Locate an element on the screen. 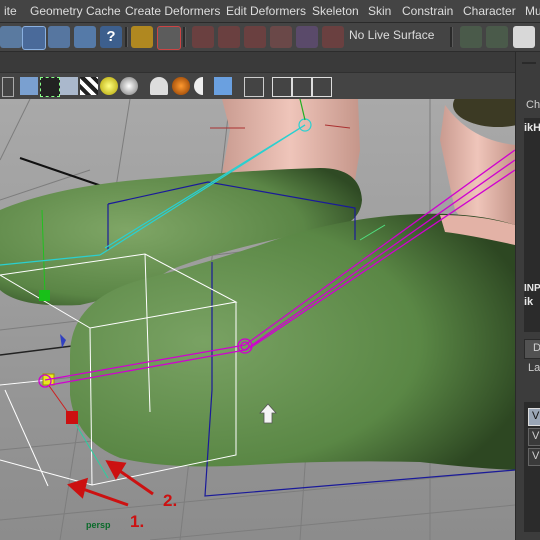  channel-box-area: ikH INP ik is located at coordinates (532, 225).